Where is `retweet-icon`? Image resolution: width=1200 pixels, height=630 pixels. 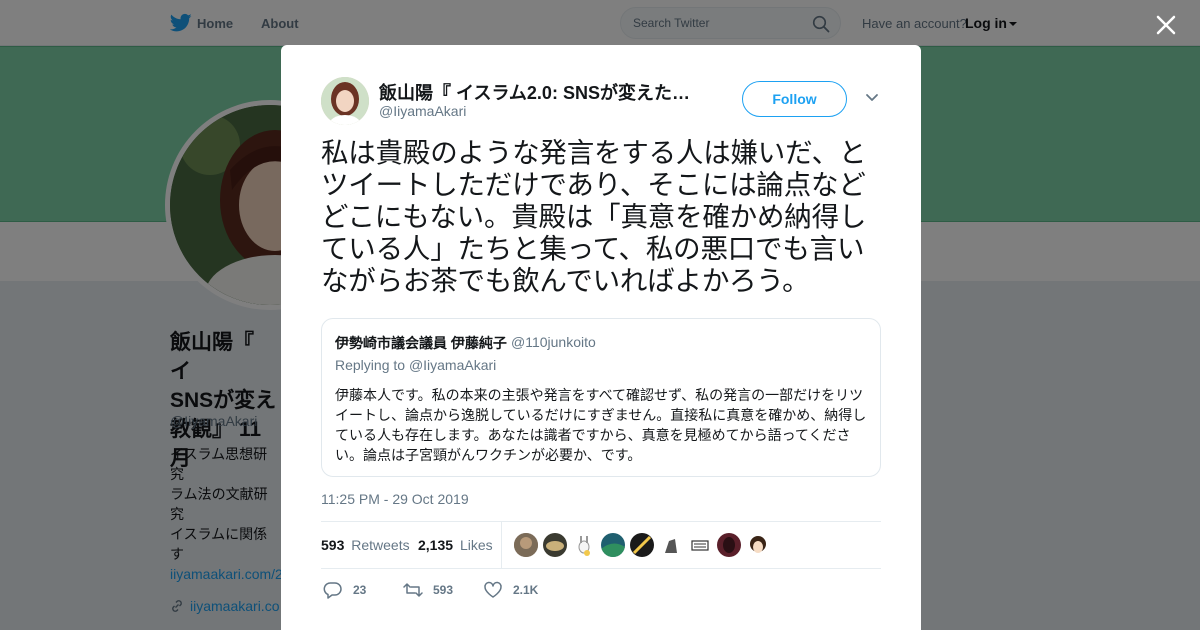 retweet-icon is located at coordinates (413, 590).